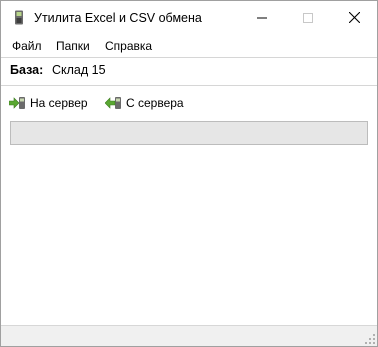 This screenshot has height=347, width=378. I want to click on window-title: Утилита Excel и CSV обмена, so click(118, 18).